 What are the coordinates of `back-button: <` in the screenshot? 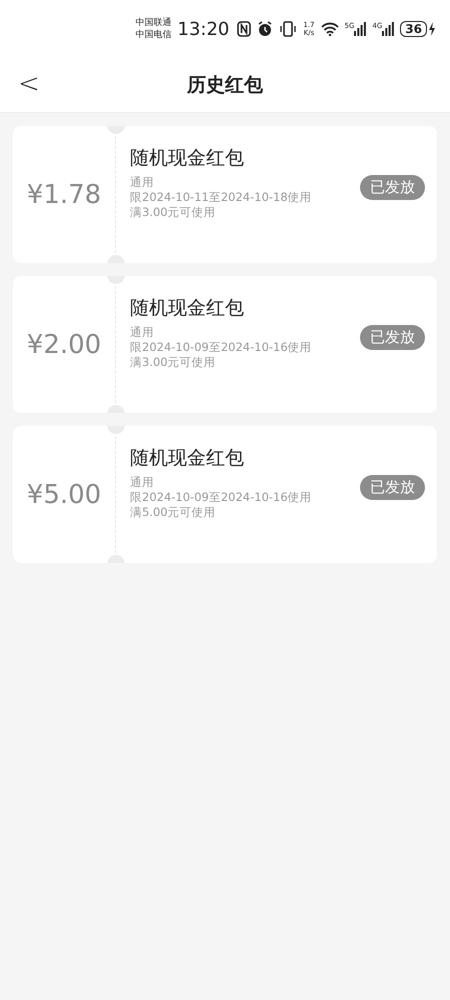 It's located at (29, 84).